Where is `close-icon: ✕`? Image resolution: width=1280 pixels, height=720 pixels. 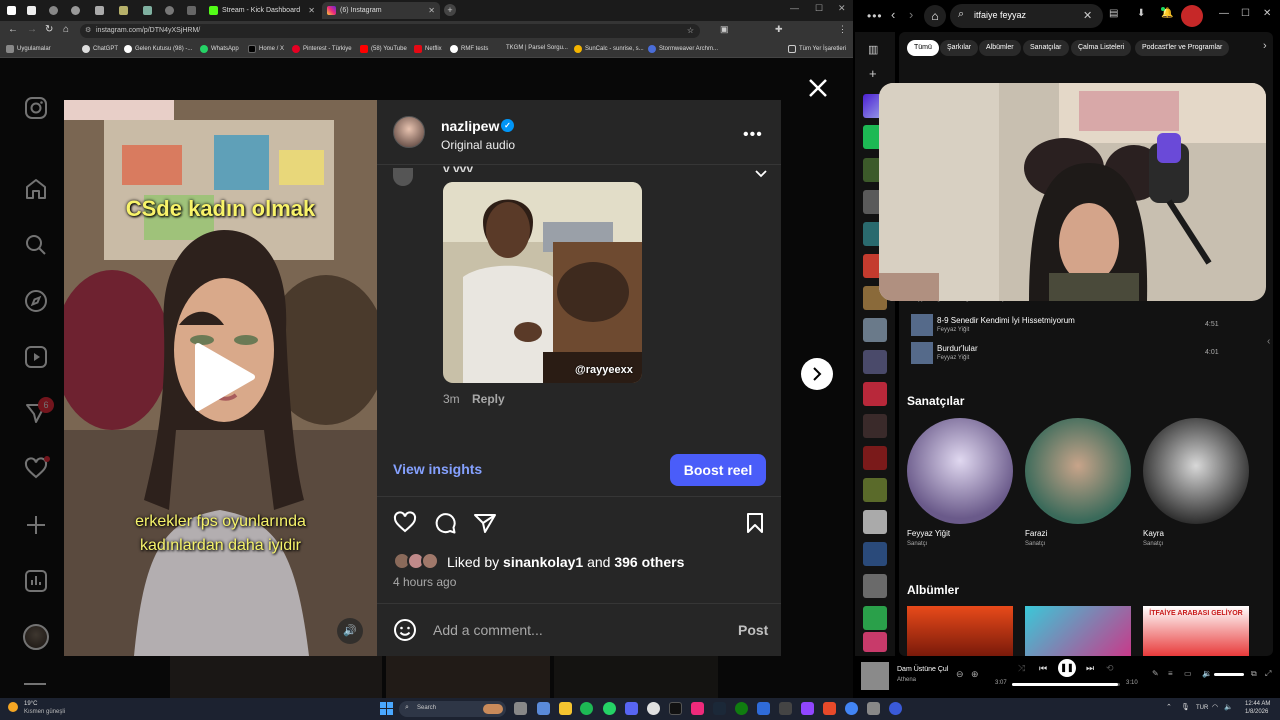 close-icon: ✕ is located at coordinates (311, 10).